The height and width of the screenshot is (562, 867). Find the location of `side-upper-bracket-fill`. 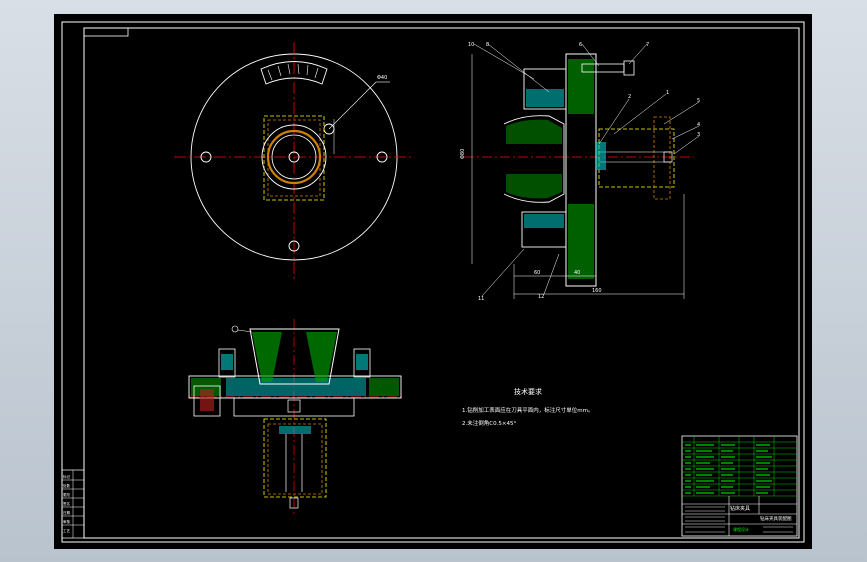

side-upper-bracket-fill is located at coordinates (545, 98).